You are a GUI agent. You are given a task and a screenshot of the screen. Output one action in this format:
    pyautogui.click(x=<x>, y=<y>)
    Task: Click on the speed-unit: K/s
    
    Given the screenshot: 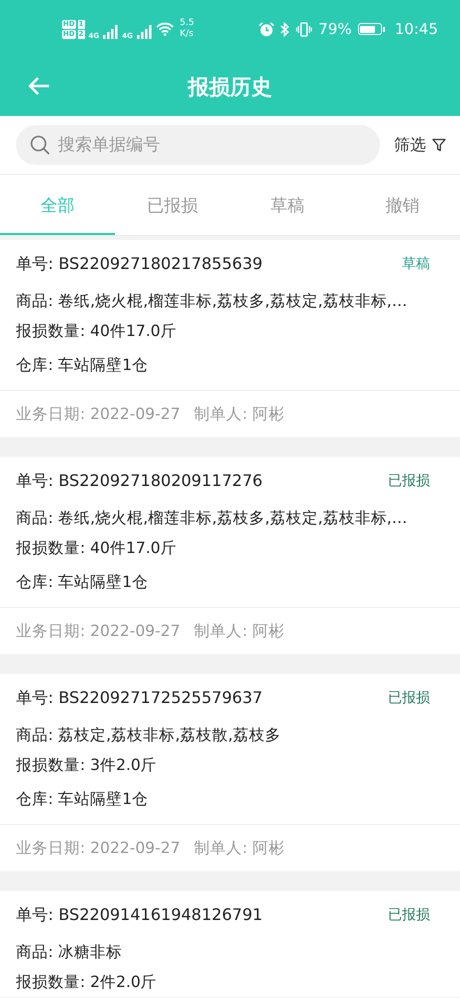 What is the action you would take?
    pyautogui.click(x=187, y=34)
    